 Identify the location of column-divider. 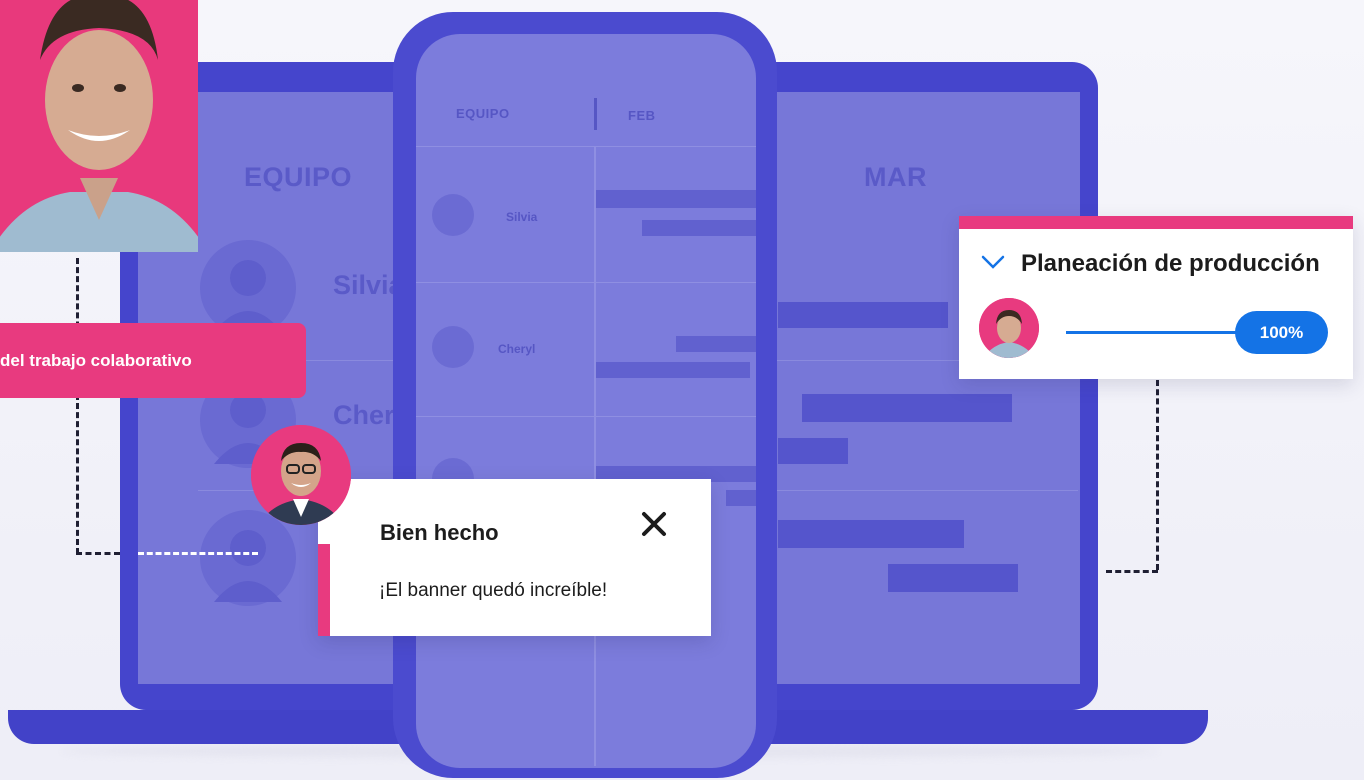
(595, 456).